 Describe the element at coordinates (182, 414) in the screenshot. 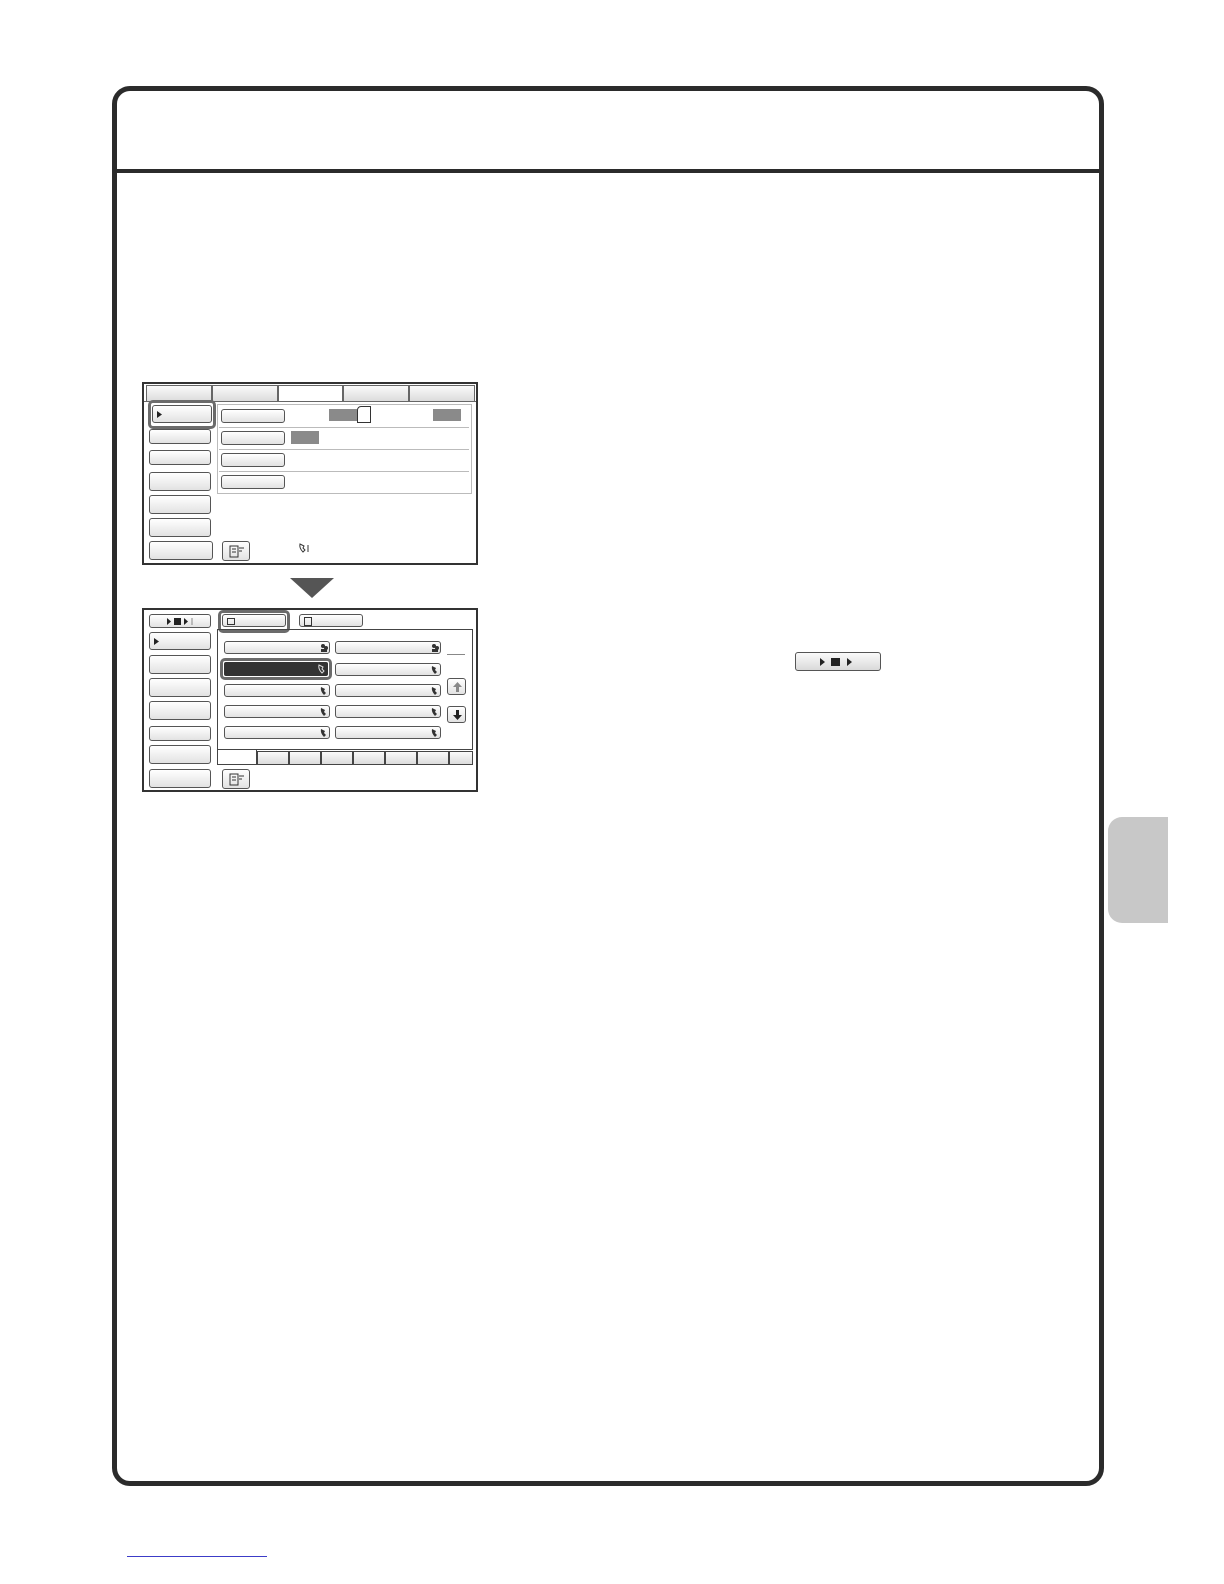

I see `address-book-button` at that location.